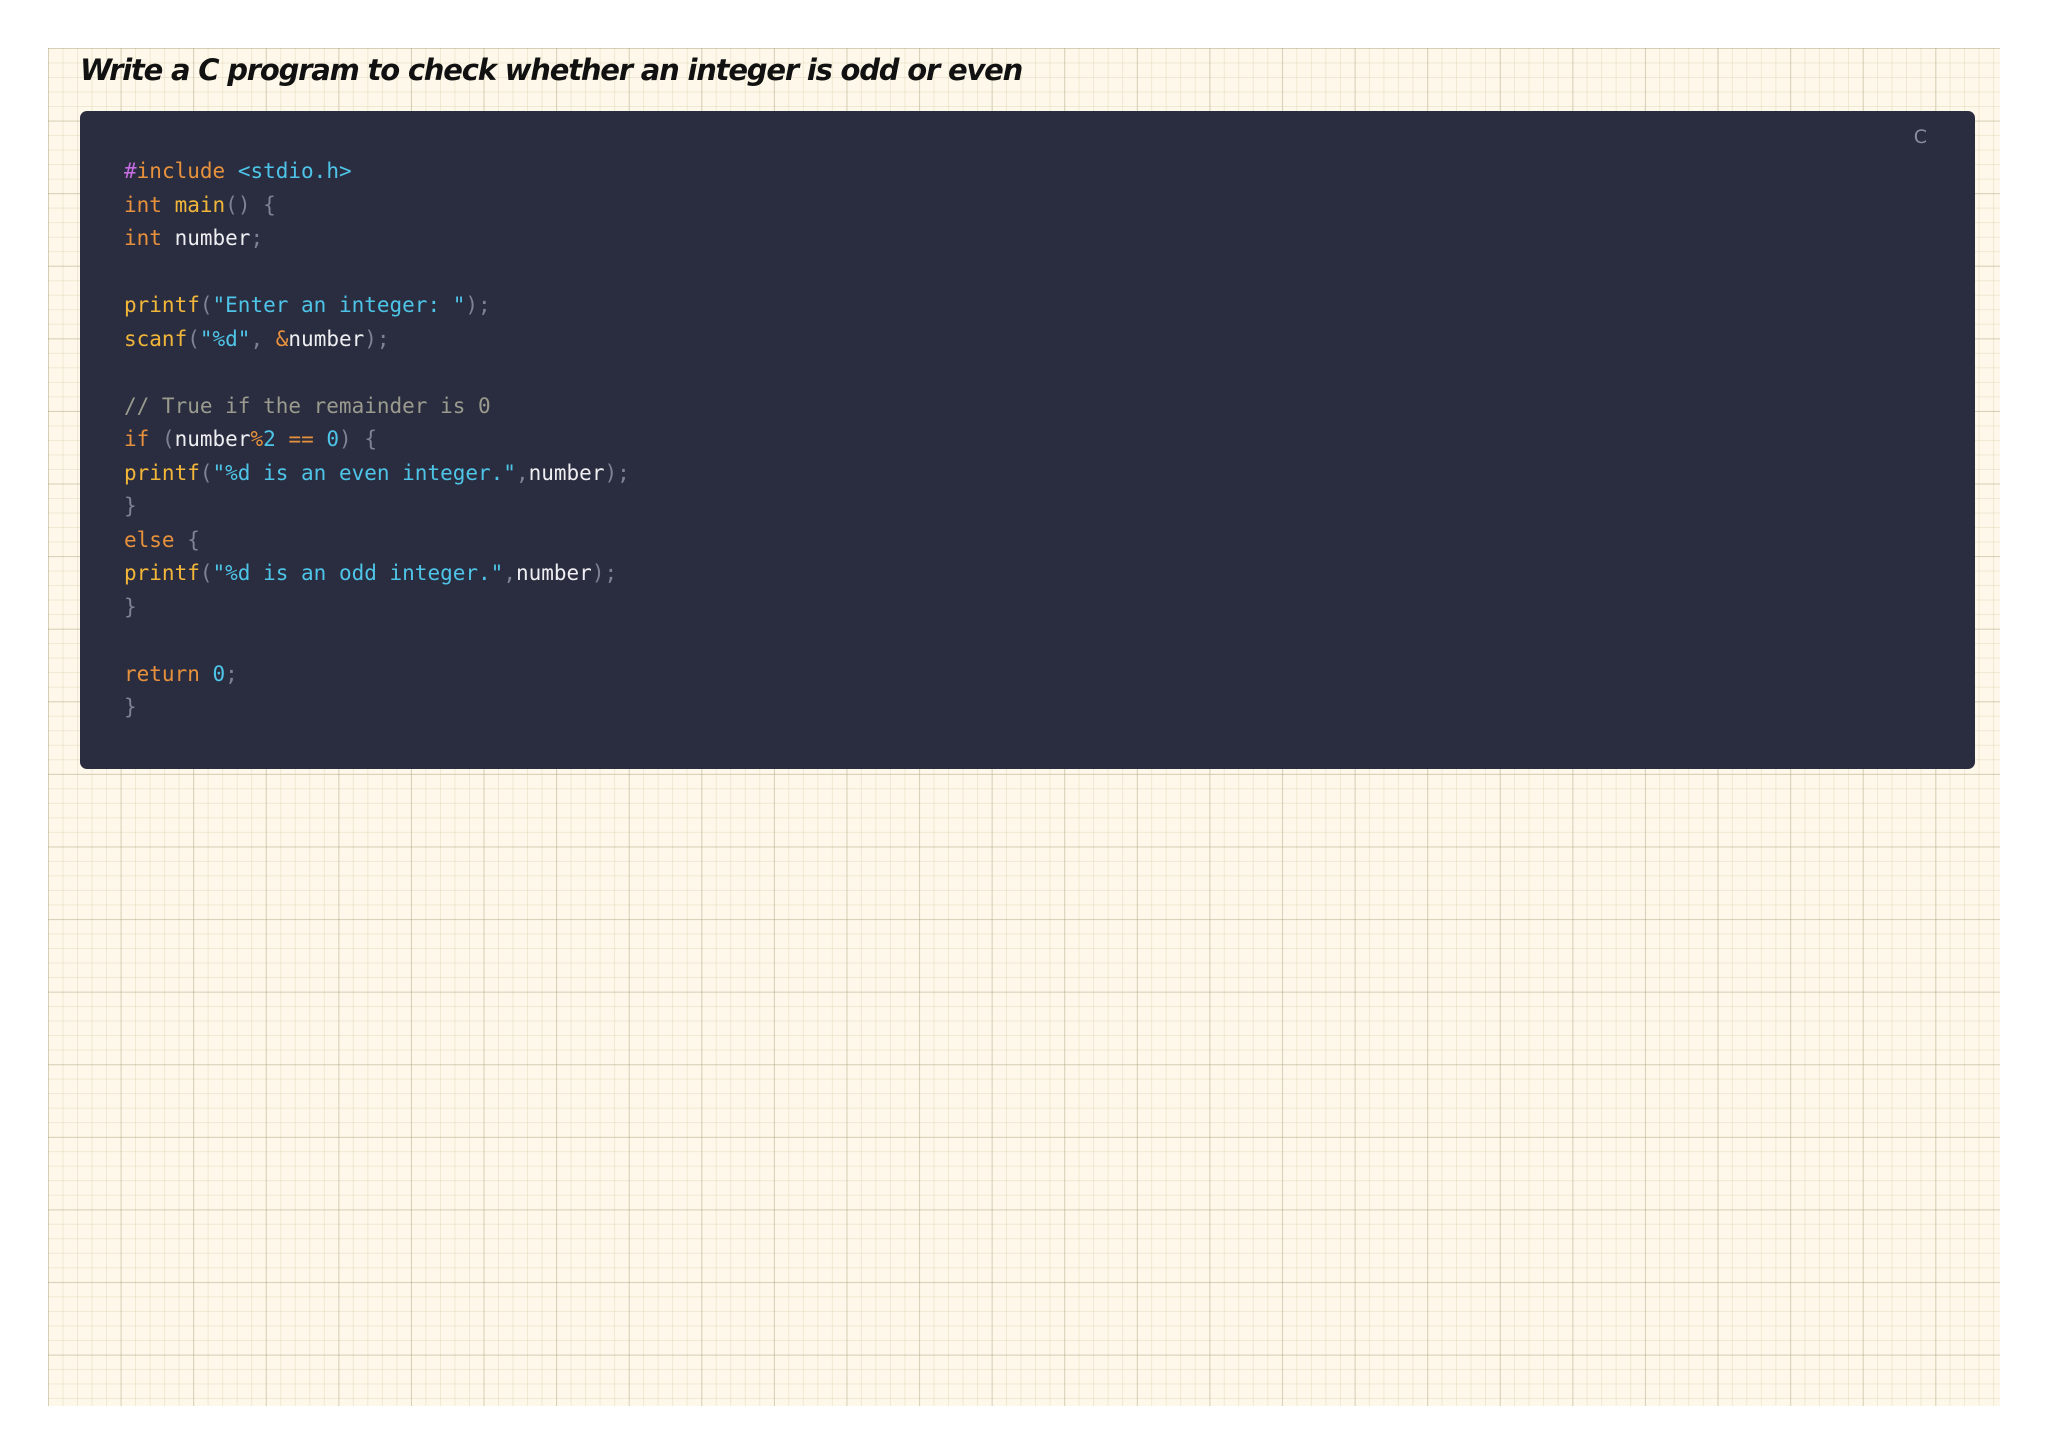  I want to click on code-token: "Enter an integer: ", so click(339, 305).